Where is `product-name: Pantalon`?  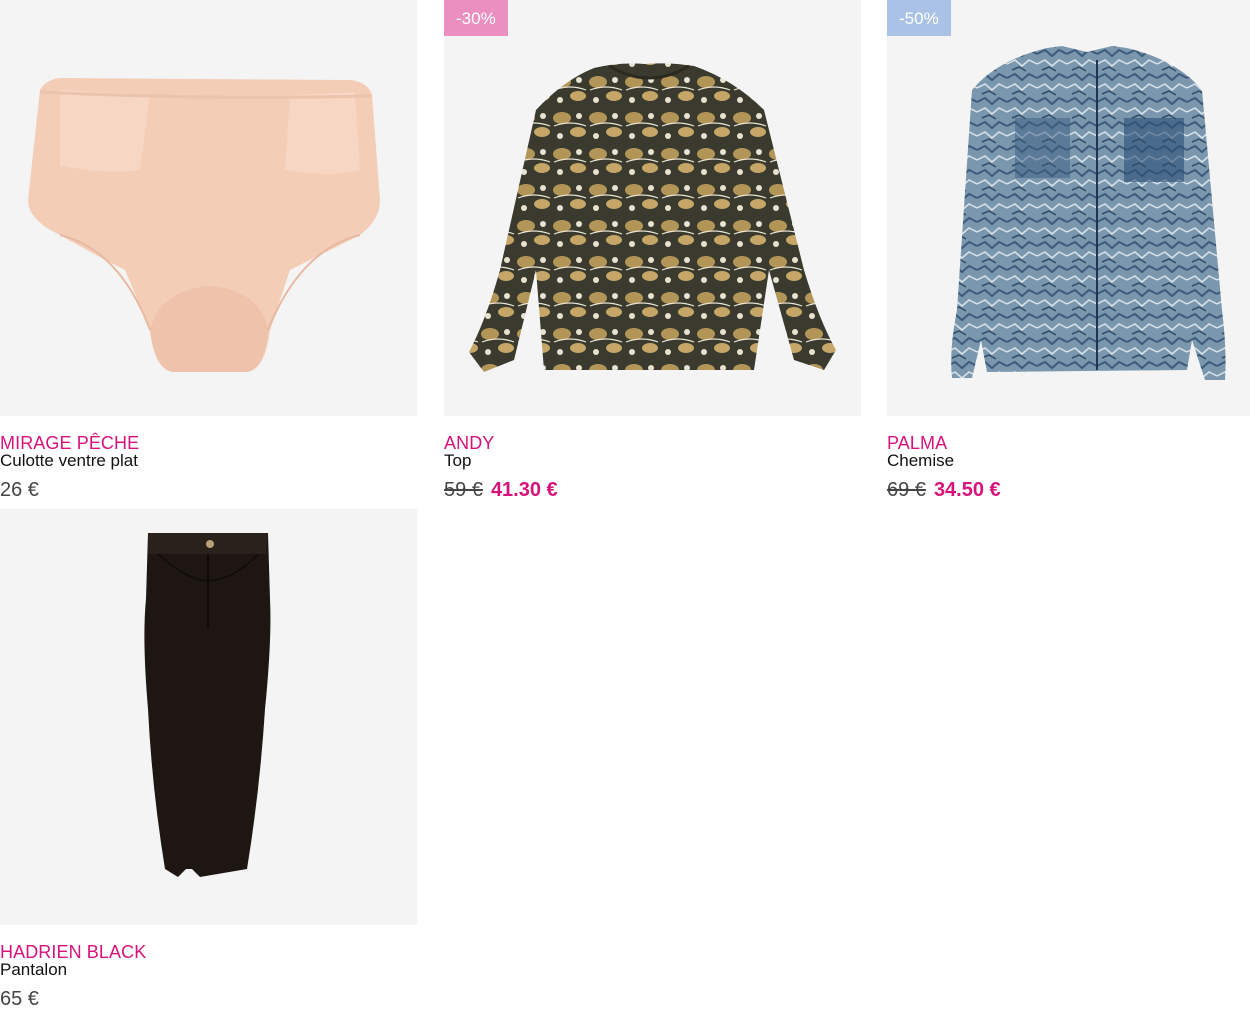 product-name: Pantalon is located at coordinates (33, 970).